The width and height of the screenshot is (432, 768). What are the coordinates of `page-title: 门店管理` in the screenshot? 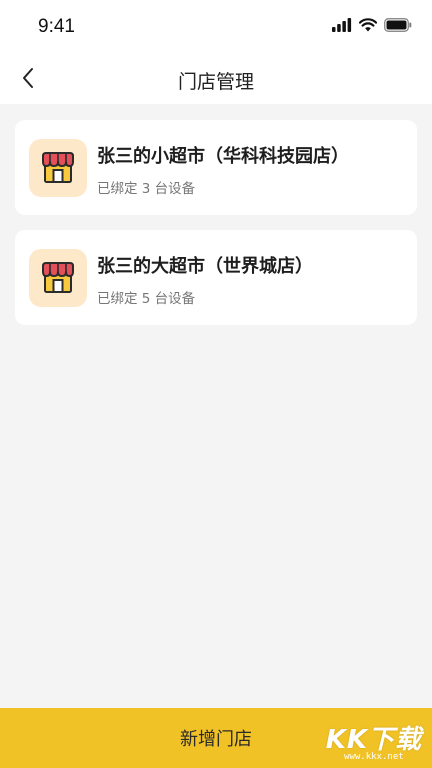 It's located at (215, 82).